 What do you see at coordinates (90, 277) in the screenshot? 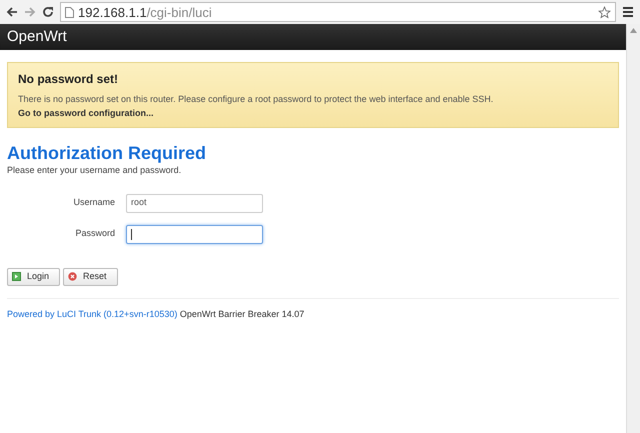
I see `form-button: Reset` at bounding box center [90, 277].